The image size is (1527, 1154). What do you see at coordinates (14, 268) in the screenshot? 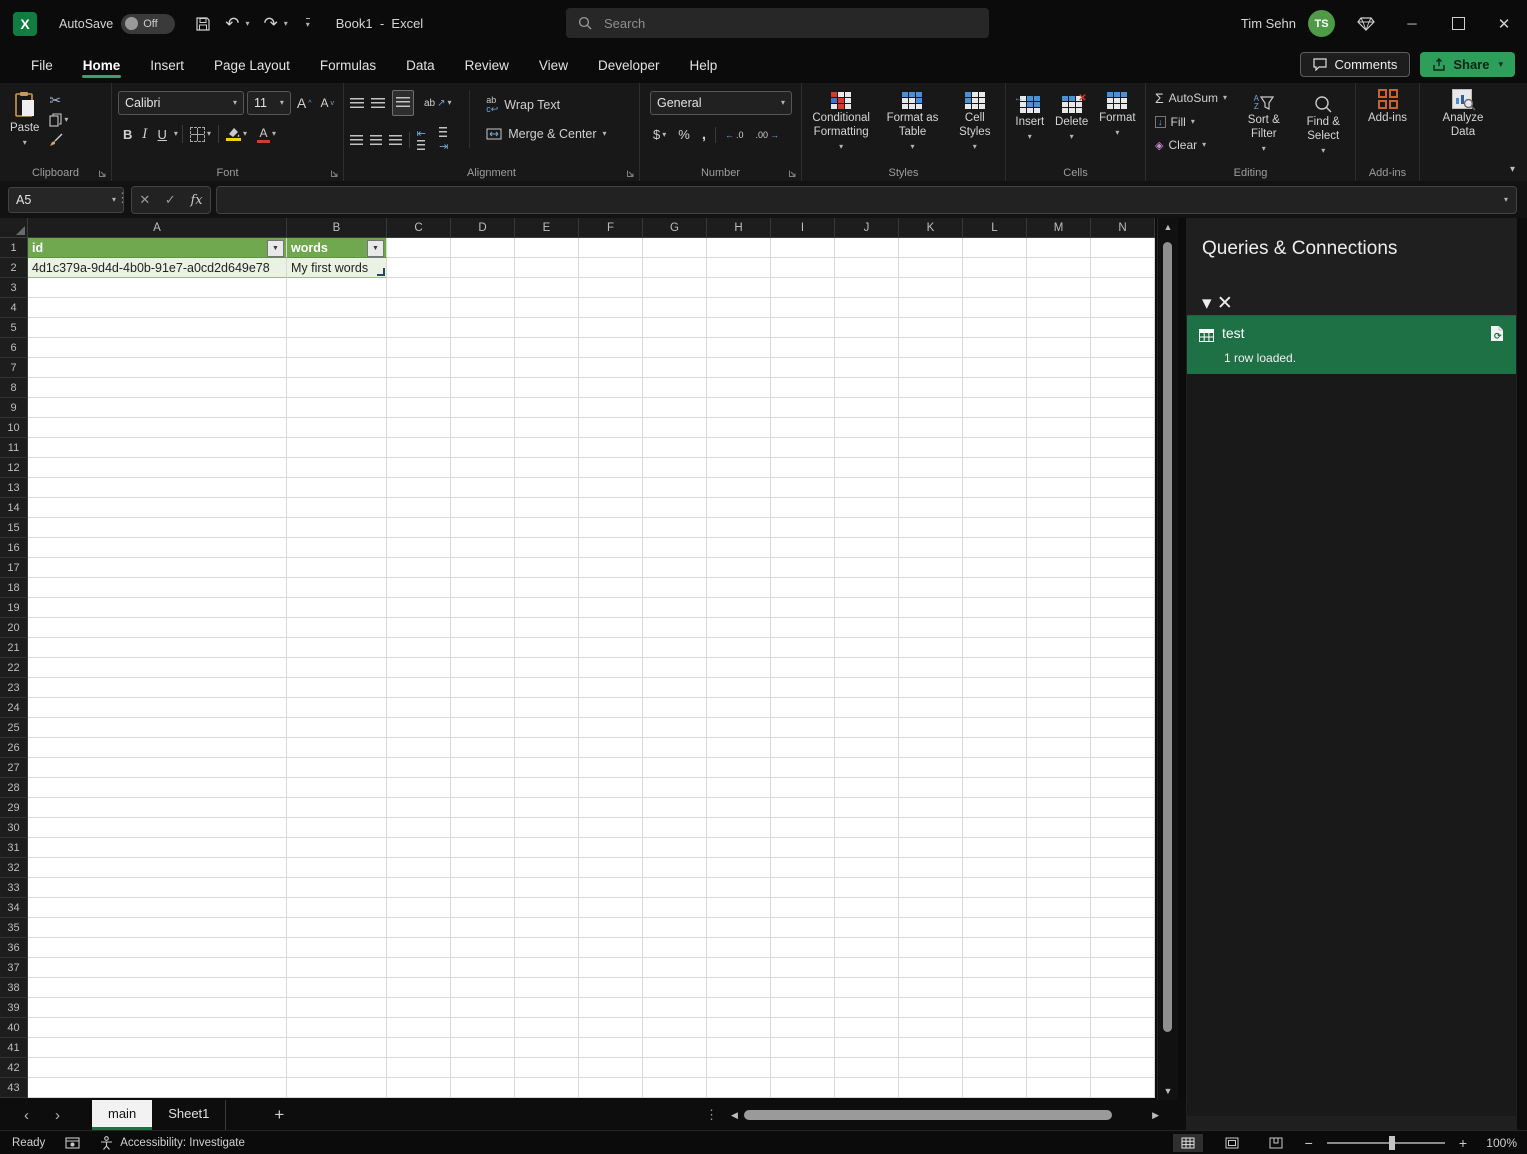
I see `row-header: 2` at bounding box center [14, 268].